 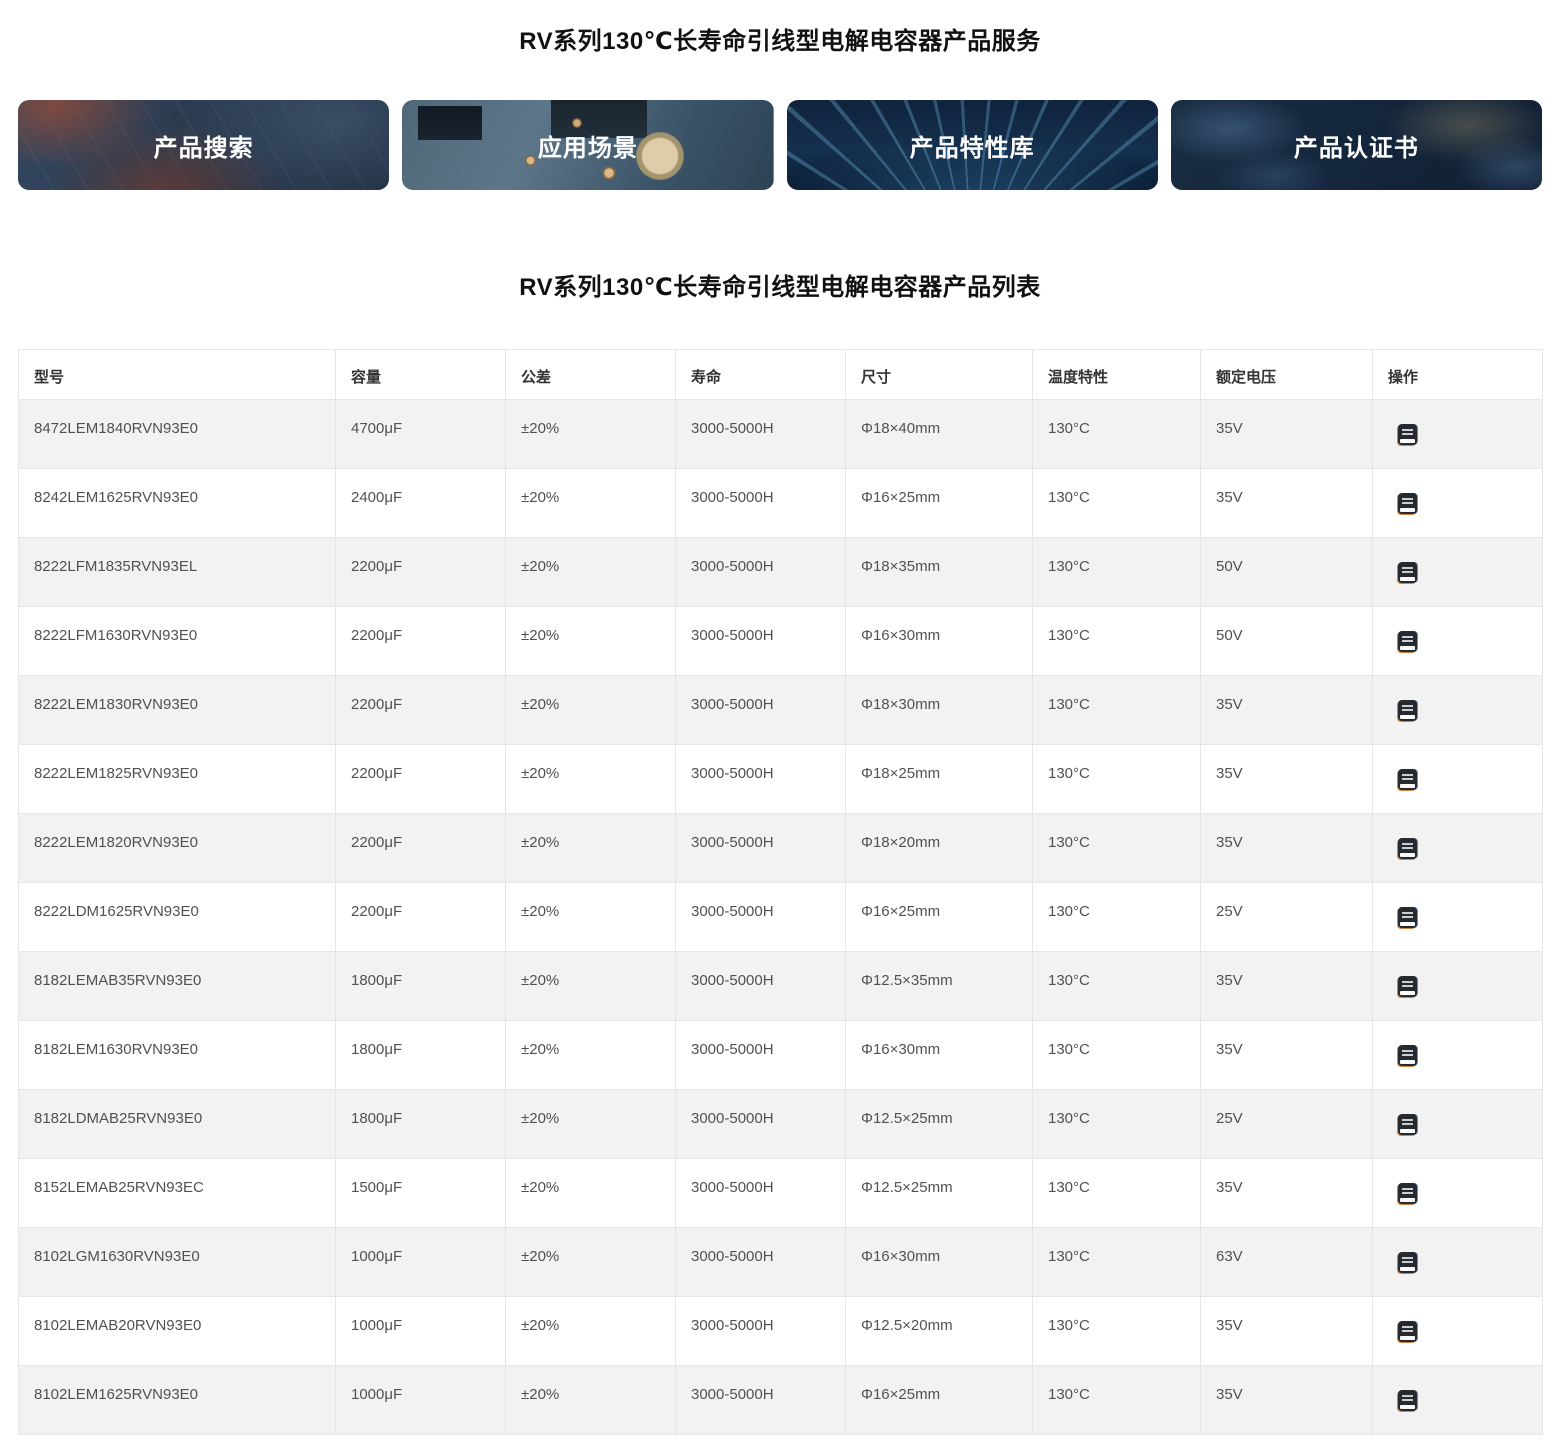 I want to click on cell-size: Φ12.5×35mm, so click(x=939, y=986).